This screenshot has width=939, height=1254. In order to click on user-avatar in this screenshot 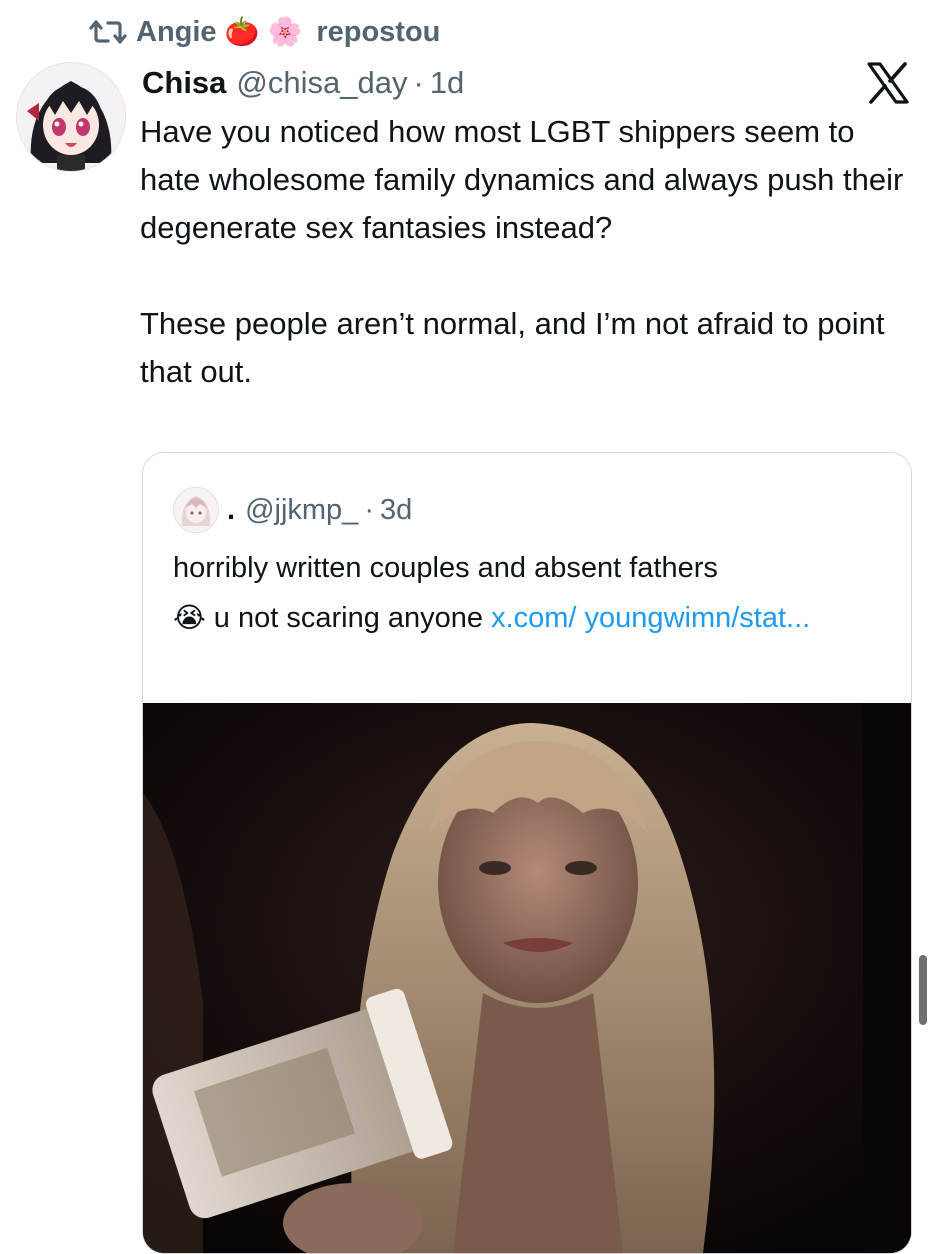, I will do `click(71, 117)`.